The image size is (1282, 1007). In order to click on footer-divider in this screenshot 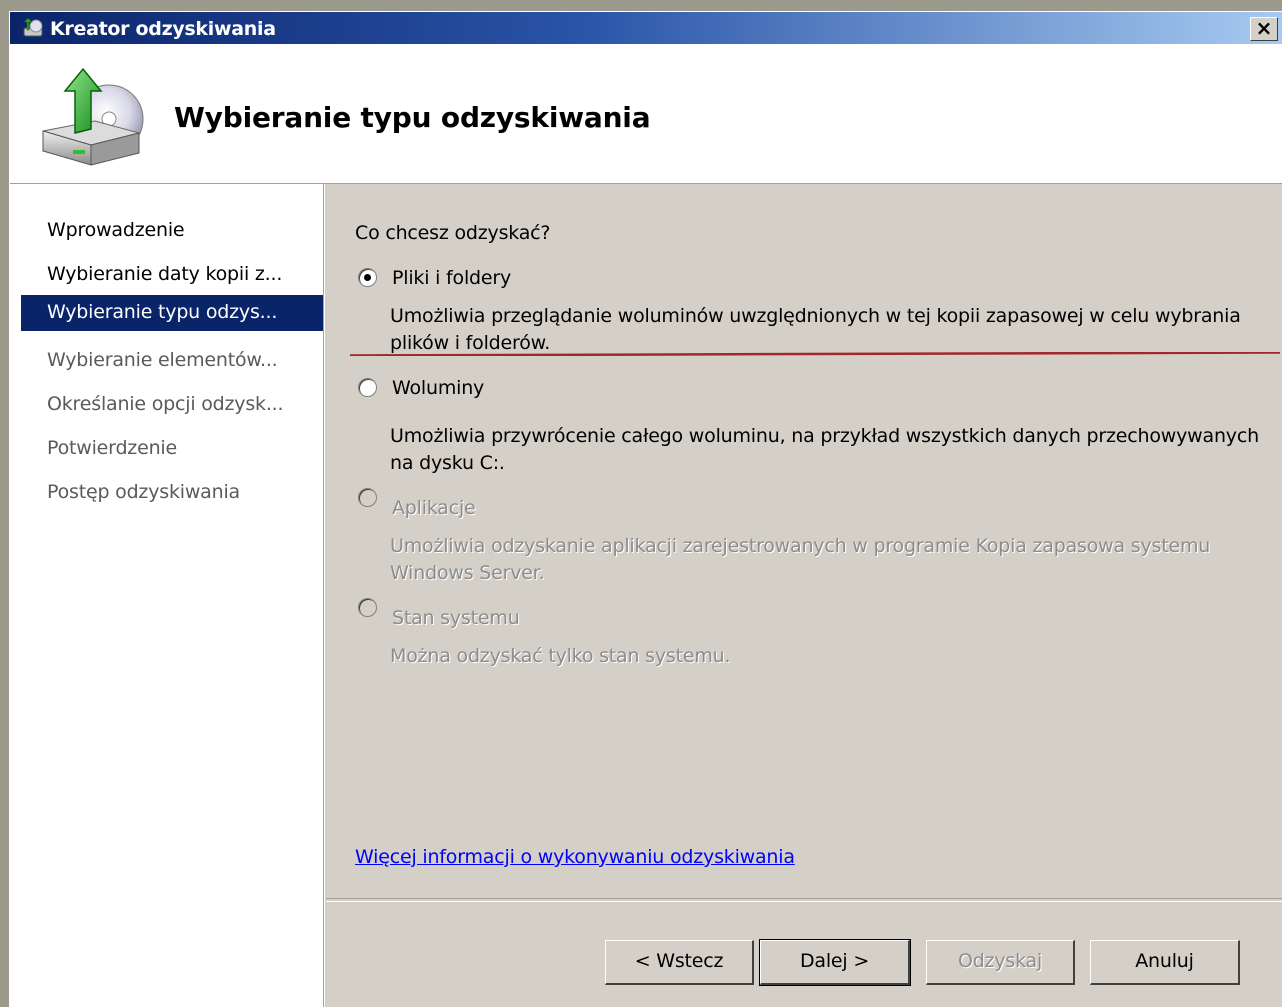, I will do `click(804, 900)`.